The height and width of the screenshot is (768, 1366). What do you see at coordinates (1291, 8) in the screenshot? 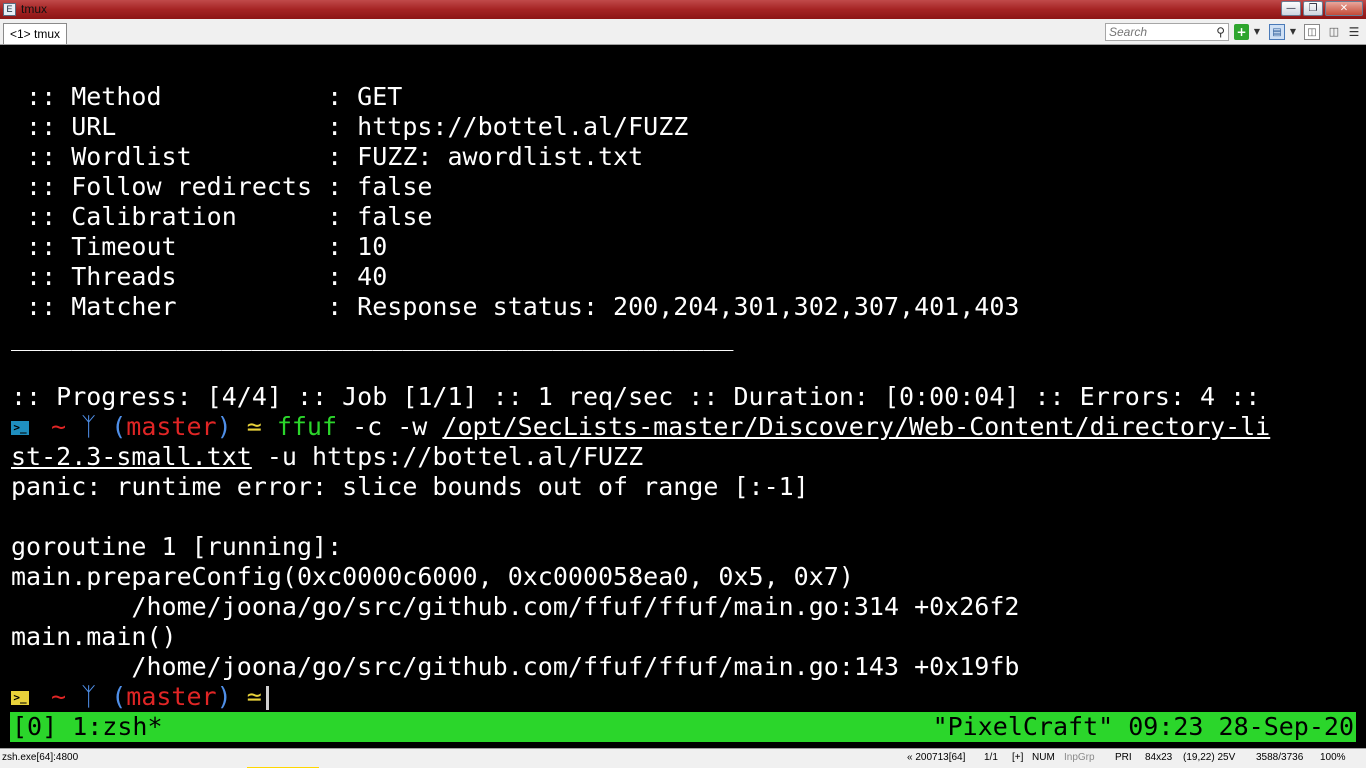
I see `minimize-icon: —` at bounding box center [1291, 8].